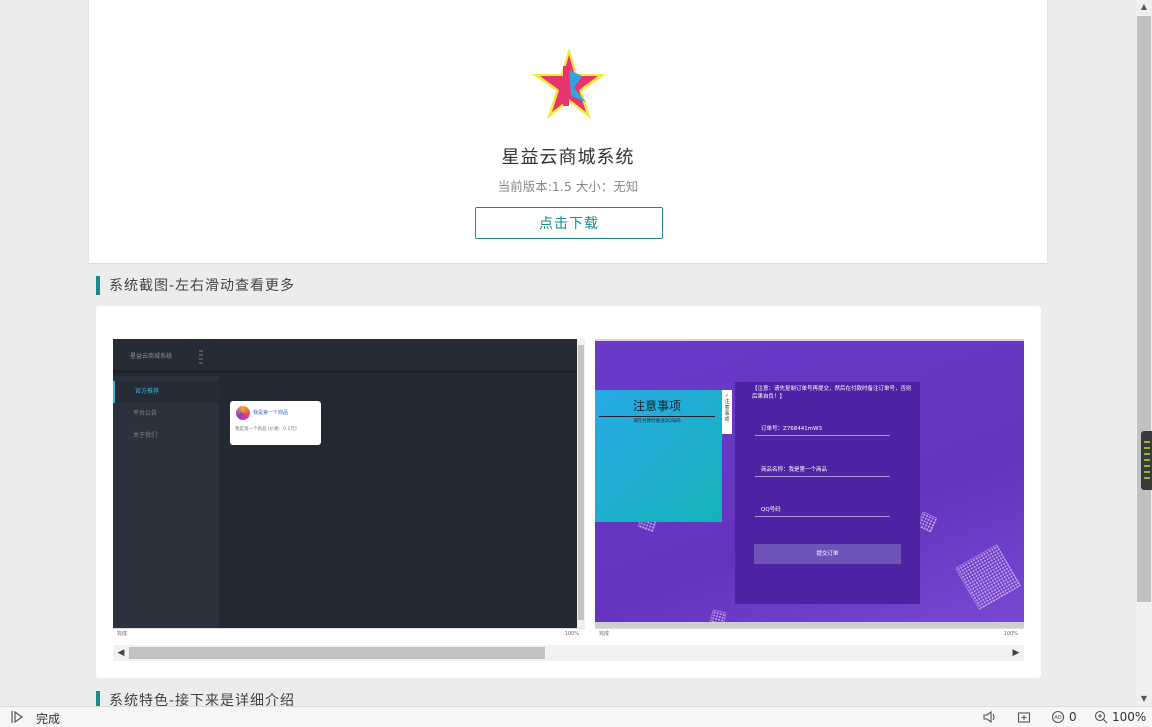 The height and width of the screenshot is (727, 1152). What do you see at coordinates (657, 407) in the screenshot?
I see `notice-title: 注意事项` at bounding box center [657, 407].